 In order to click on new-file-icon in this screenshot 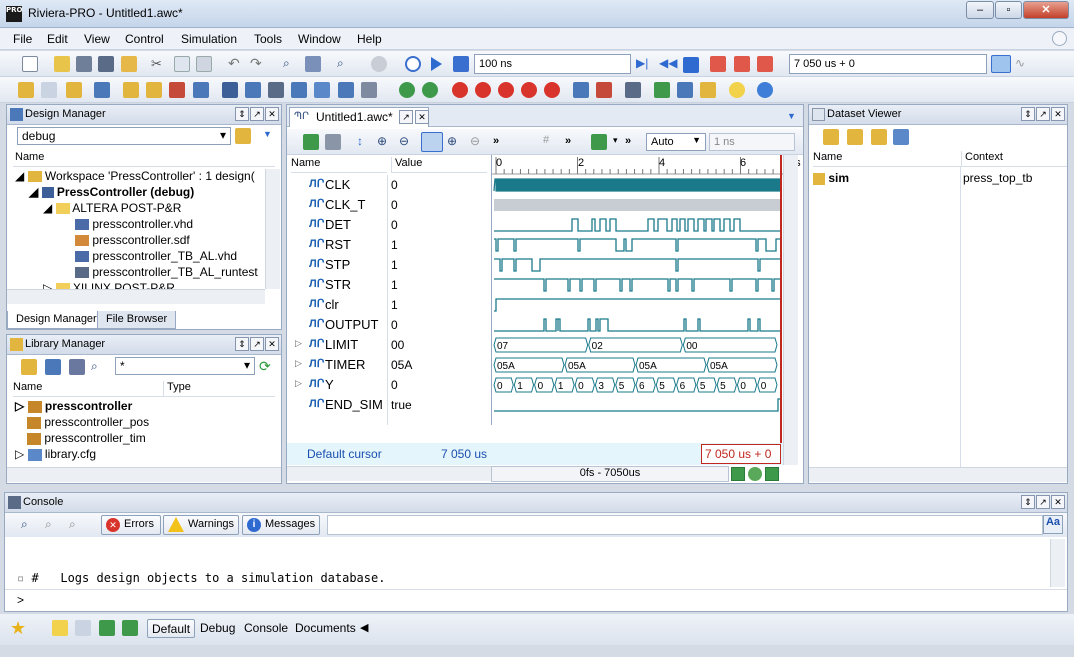, I will do `click(30, 64)`.